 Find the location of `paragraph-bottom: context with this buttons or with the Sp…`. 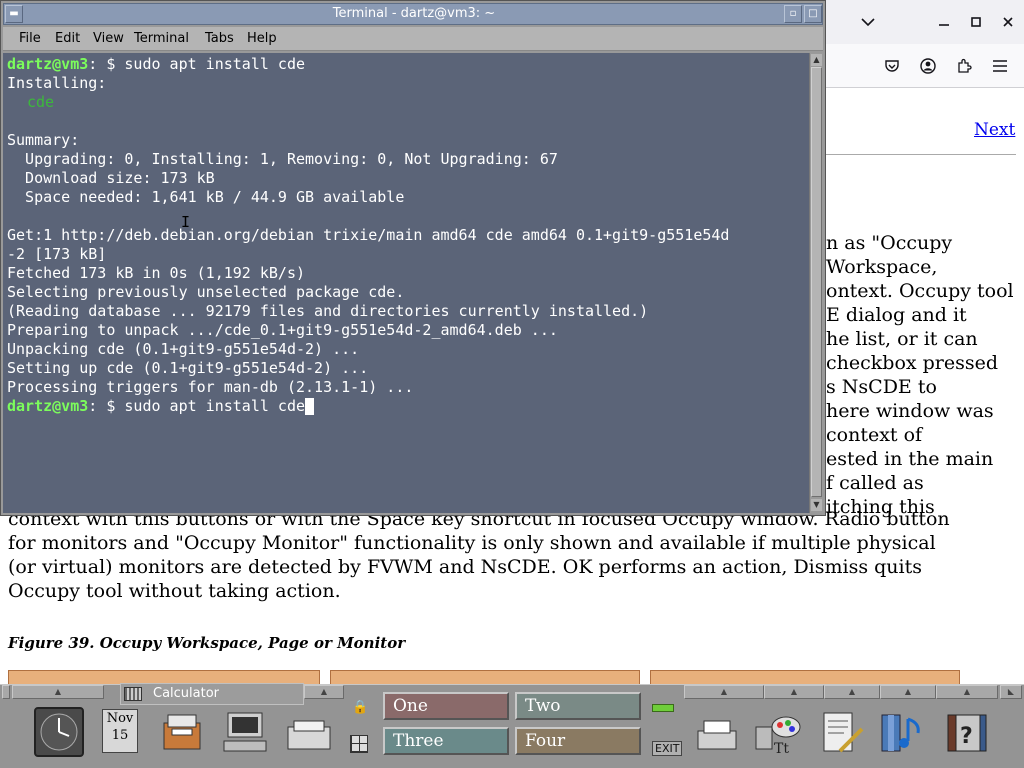

paragraph-bottom: context with this buttons or with the Sp… is located at coordinates (516, 555).